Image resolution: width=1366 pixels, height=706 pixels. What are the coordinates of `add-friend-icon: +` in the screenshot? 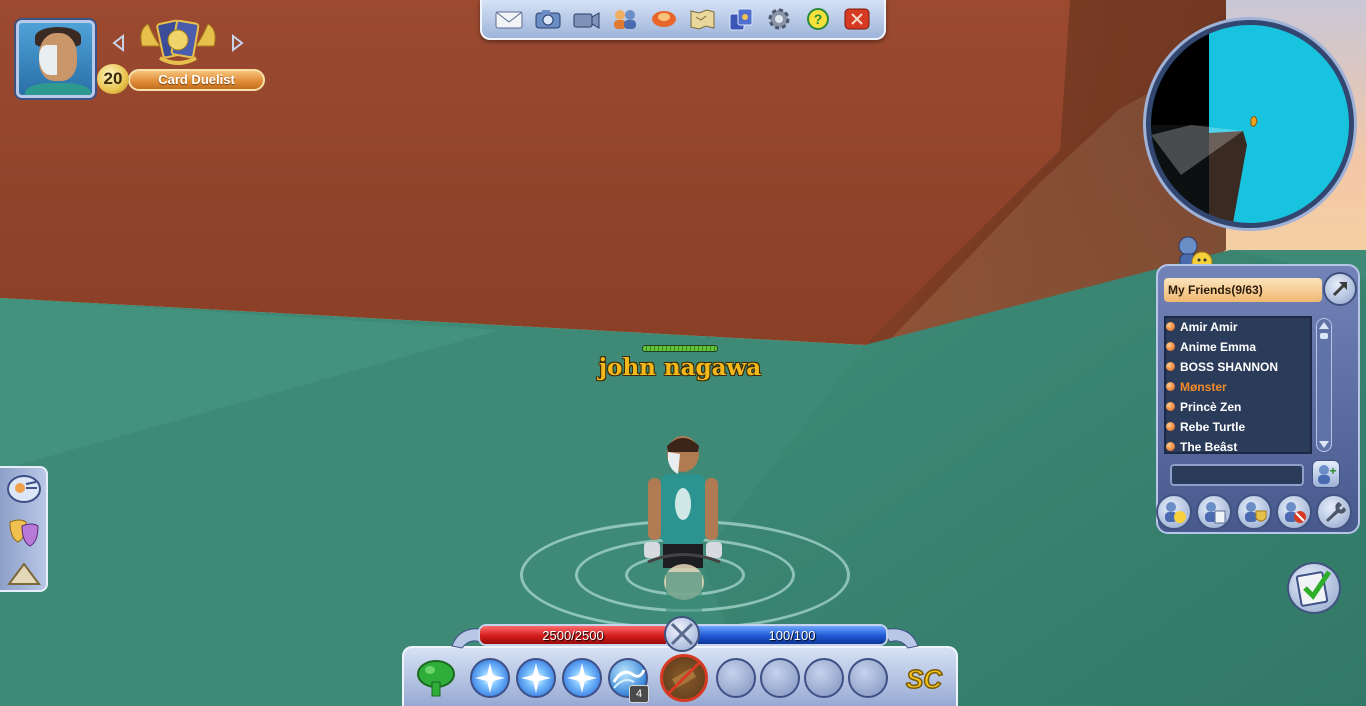 It's located at (1327, 474).